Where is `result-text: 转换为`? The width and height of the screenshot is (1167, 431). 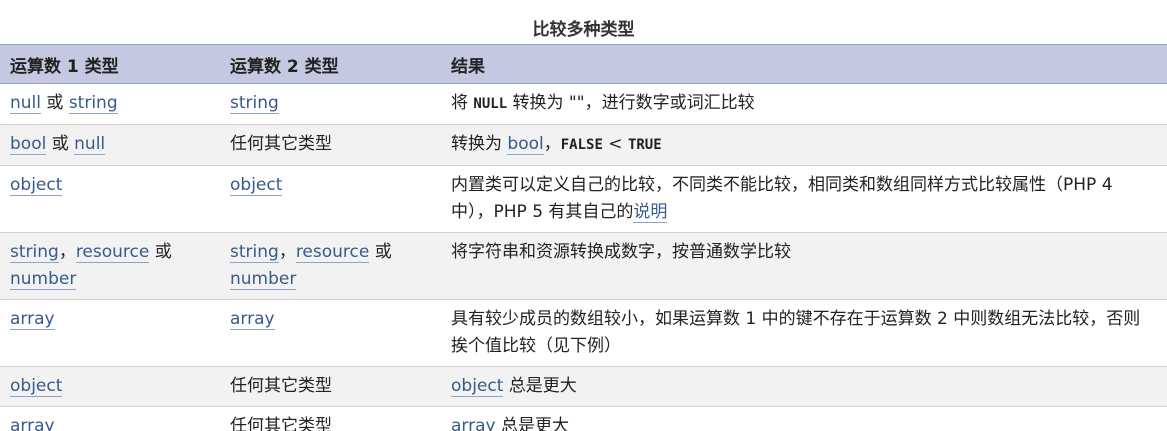 result-text: 转换为 is located at coordinates (479, 144).